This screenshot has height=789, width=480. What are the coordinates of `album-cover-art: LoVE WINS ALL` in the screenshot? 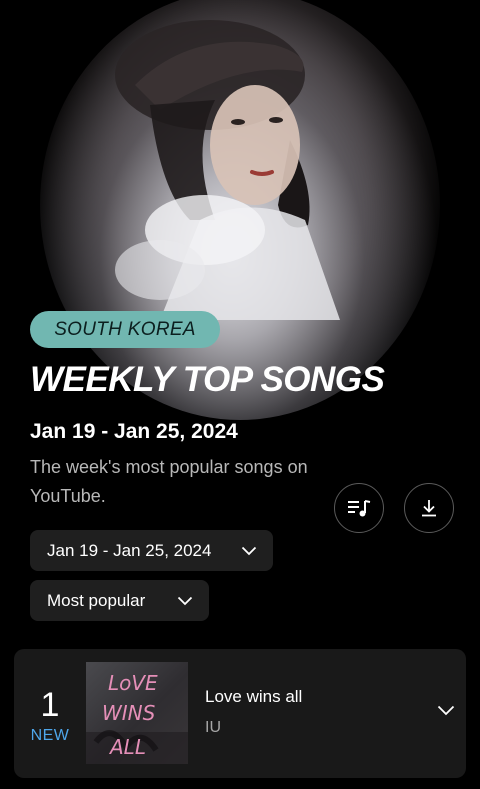 It's located at (137, 717).